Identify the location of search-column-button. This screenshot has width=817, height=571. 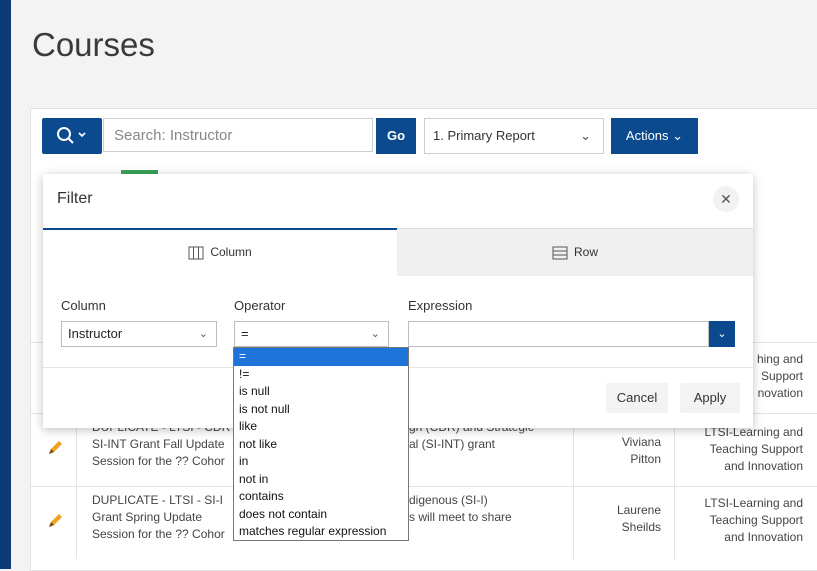
(72, 136).